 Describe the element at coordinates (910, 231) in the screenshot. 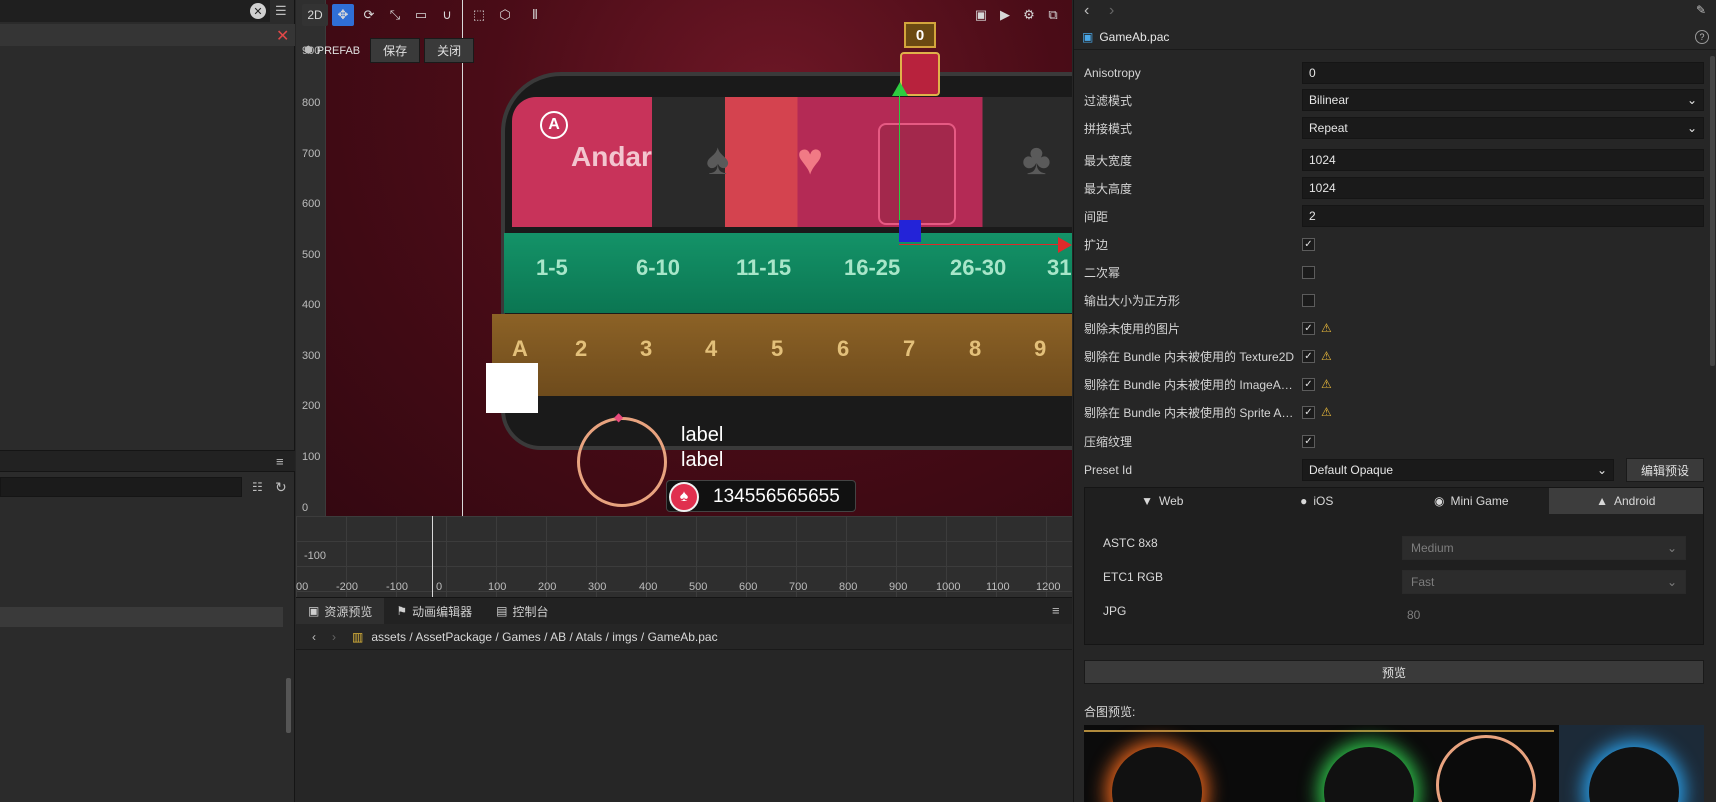

I see `gizmo-center` at that location.